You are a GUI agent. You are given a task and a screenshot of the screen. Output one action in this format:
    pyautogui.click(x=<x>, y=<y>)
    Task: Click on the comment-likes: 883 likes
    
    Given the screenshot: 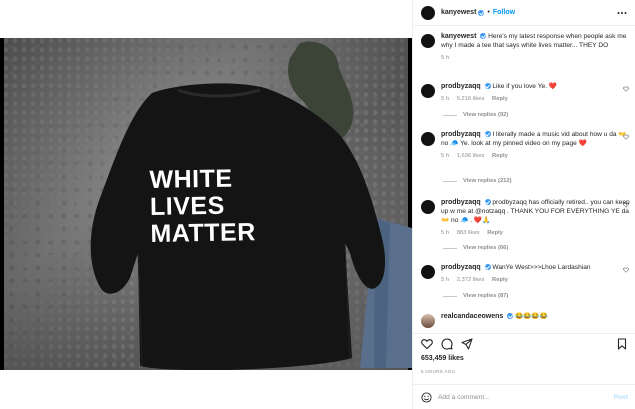 What is the action you would take?
    pyautogui.click(x=468, y=233)
    